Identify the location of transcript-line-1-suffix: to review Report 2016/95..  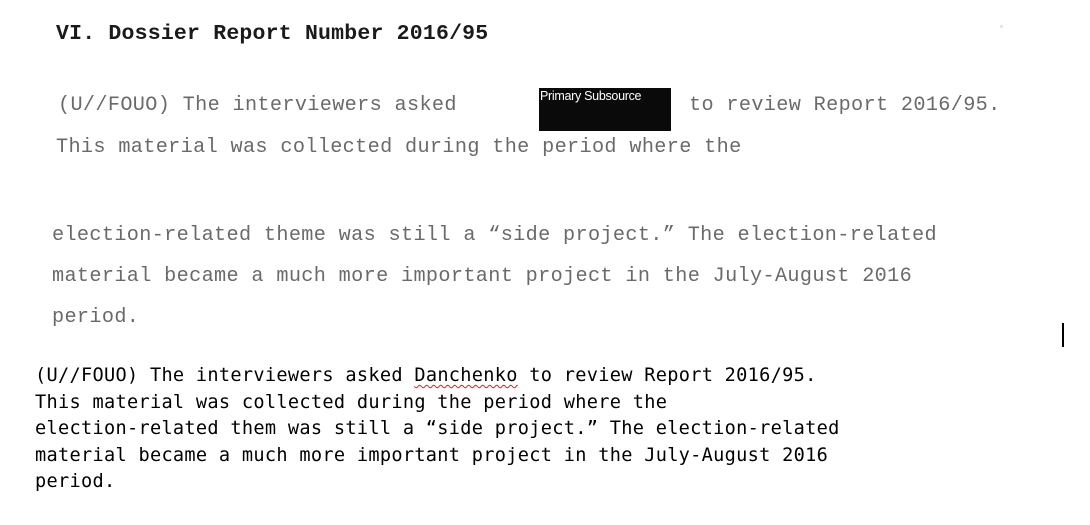
(667, 375).